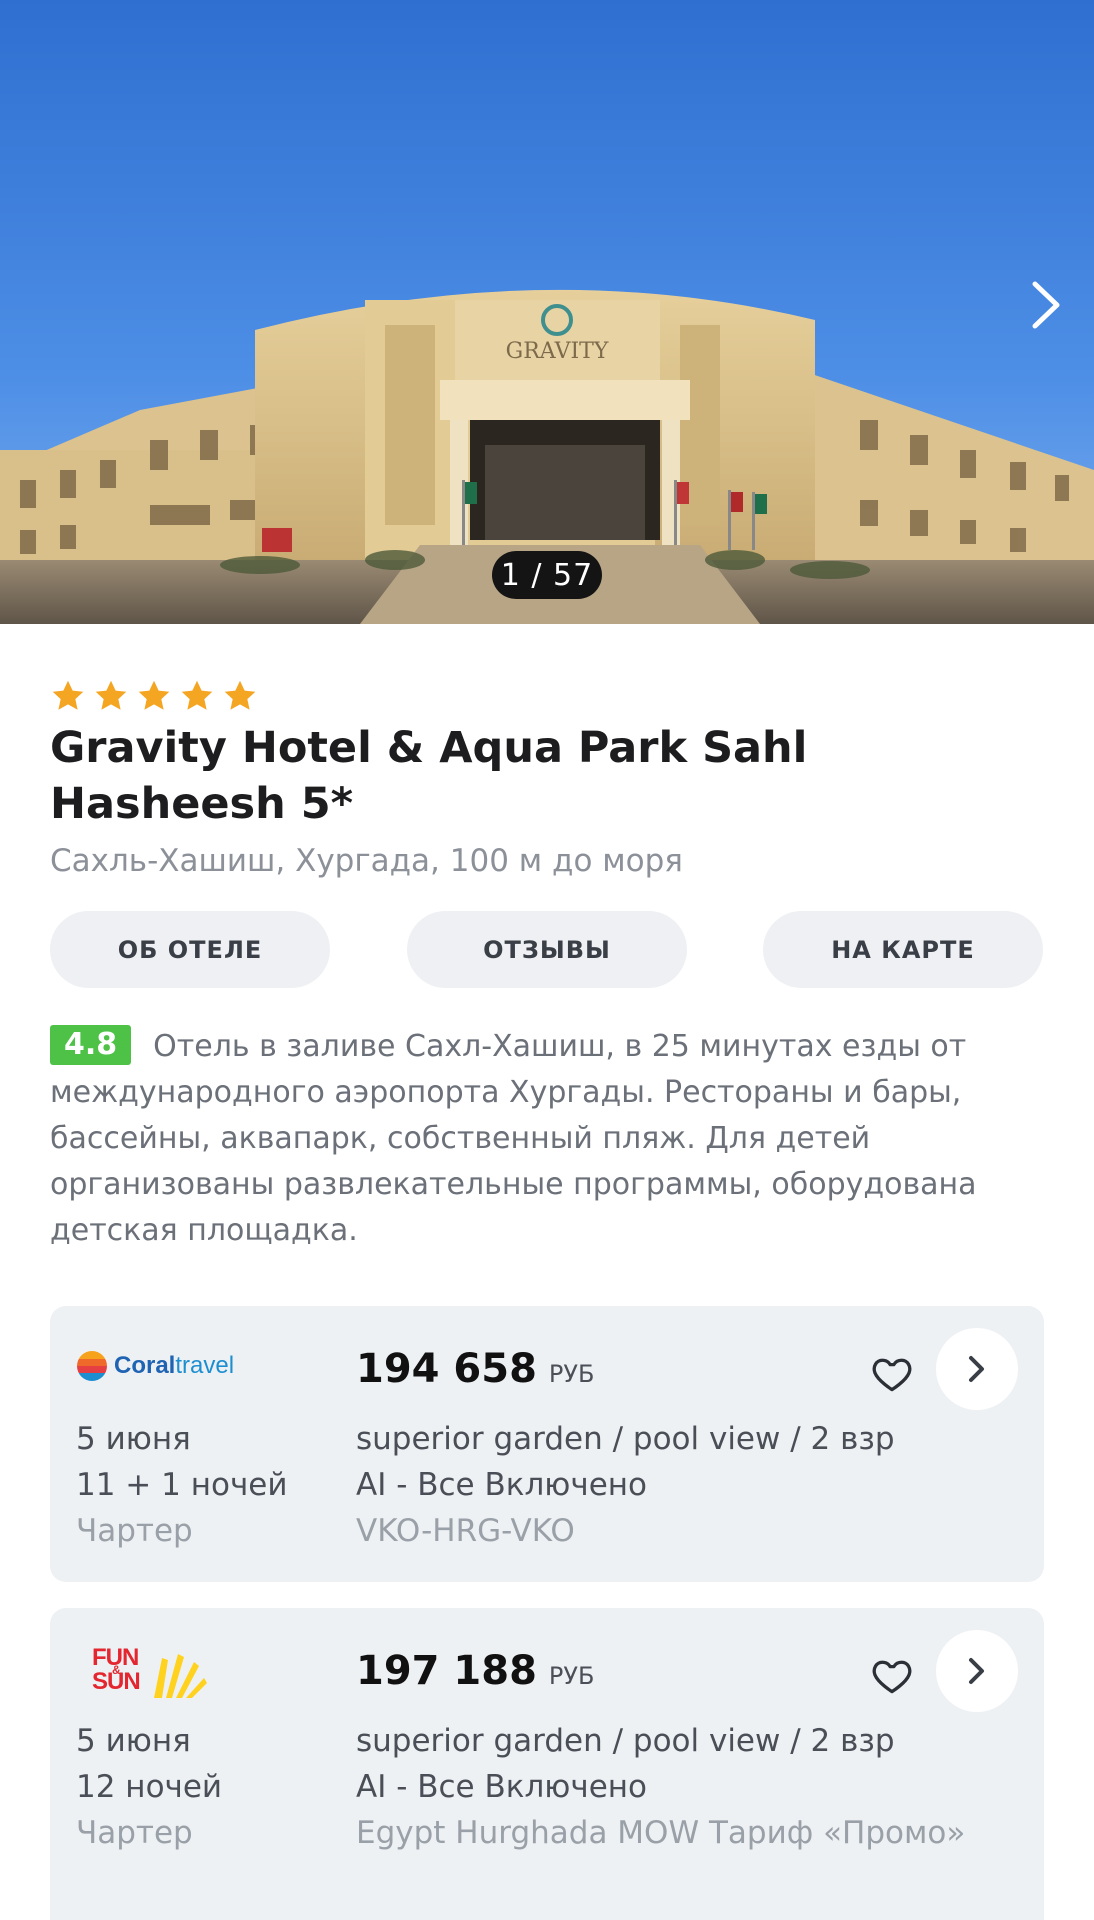 Image resolution: width=1094 pixels, height=1920 pixels. I want to click on operator-logo-funsun: FUN SUN &, so click(157, 1676).